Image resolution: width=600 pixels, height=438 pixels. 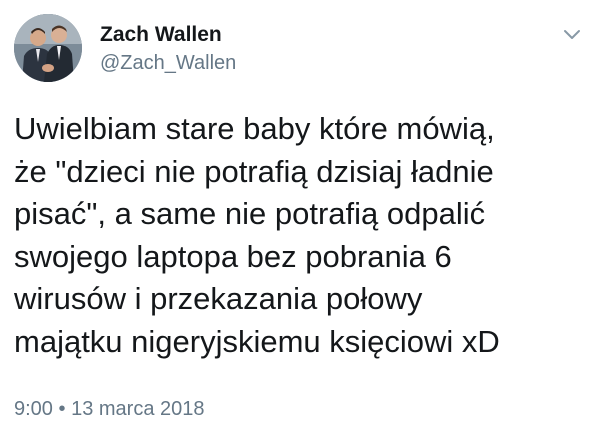 I want to click on avatar-photo-icon, so click(x=48, y=48).